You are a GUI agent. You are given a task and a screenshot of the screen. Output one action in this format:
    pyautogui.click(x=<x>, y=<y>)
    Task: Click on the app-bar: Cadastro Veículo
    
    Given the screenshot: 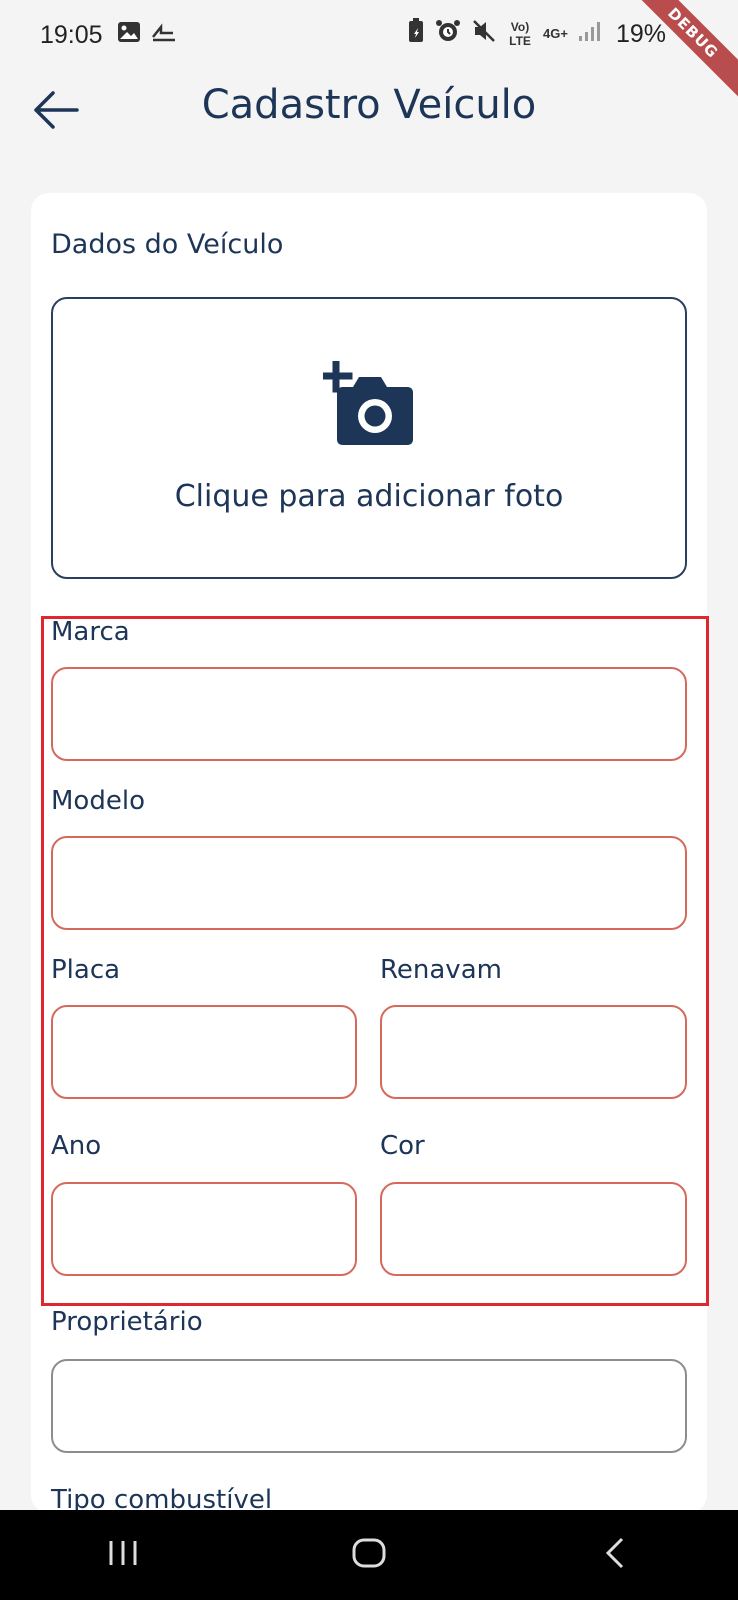 What is the action you would take?
    pyautogui.click(x=369, y=127)
    